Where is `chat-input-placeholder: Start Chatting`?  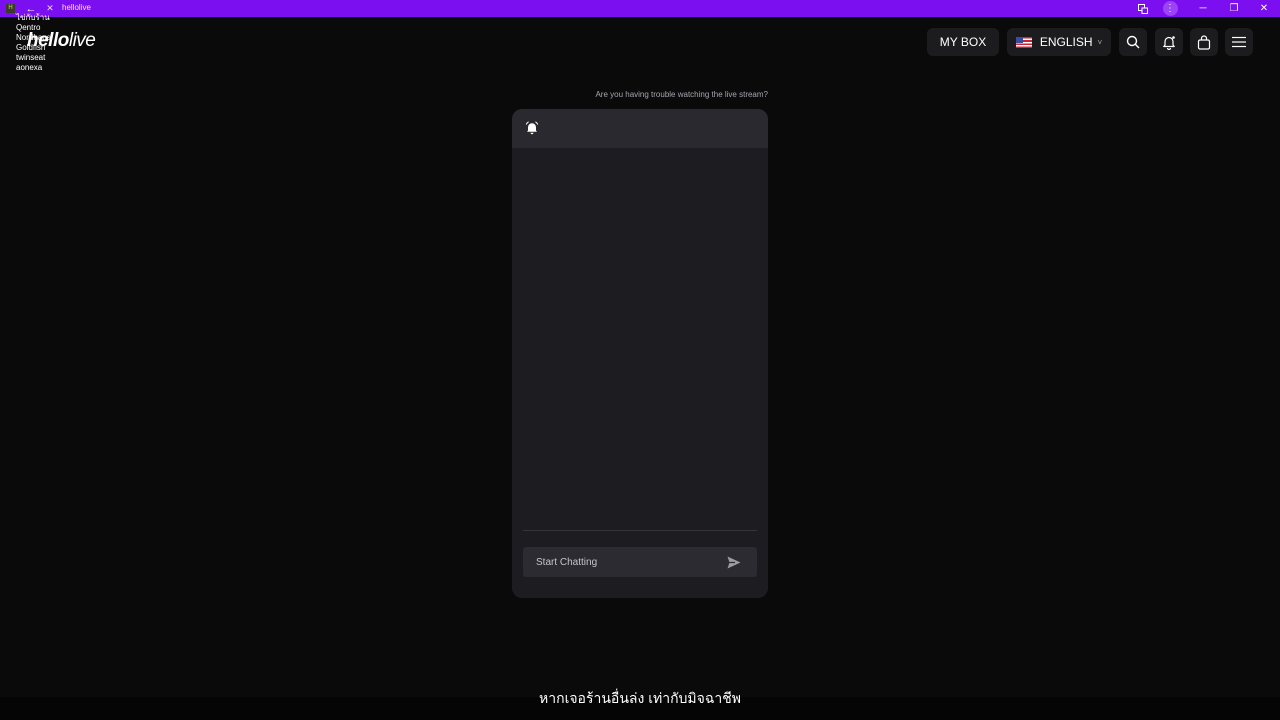
chat-input-placeholder: Start Chatting is located at coordinates (567, 562).